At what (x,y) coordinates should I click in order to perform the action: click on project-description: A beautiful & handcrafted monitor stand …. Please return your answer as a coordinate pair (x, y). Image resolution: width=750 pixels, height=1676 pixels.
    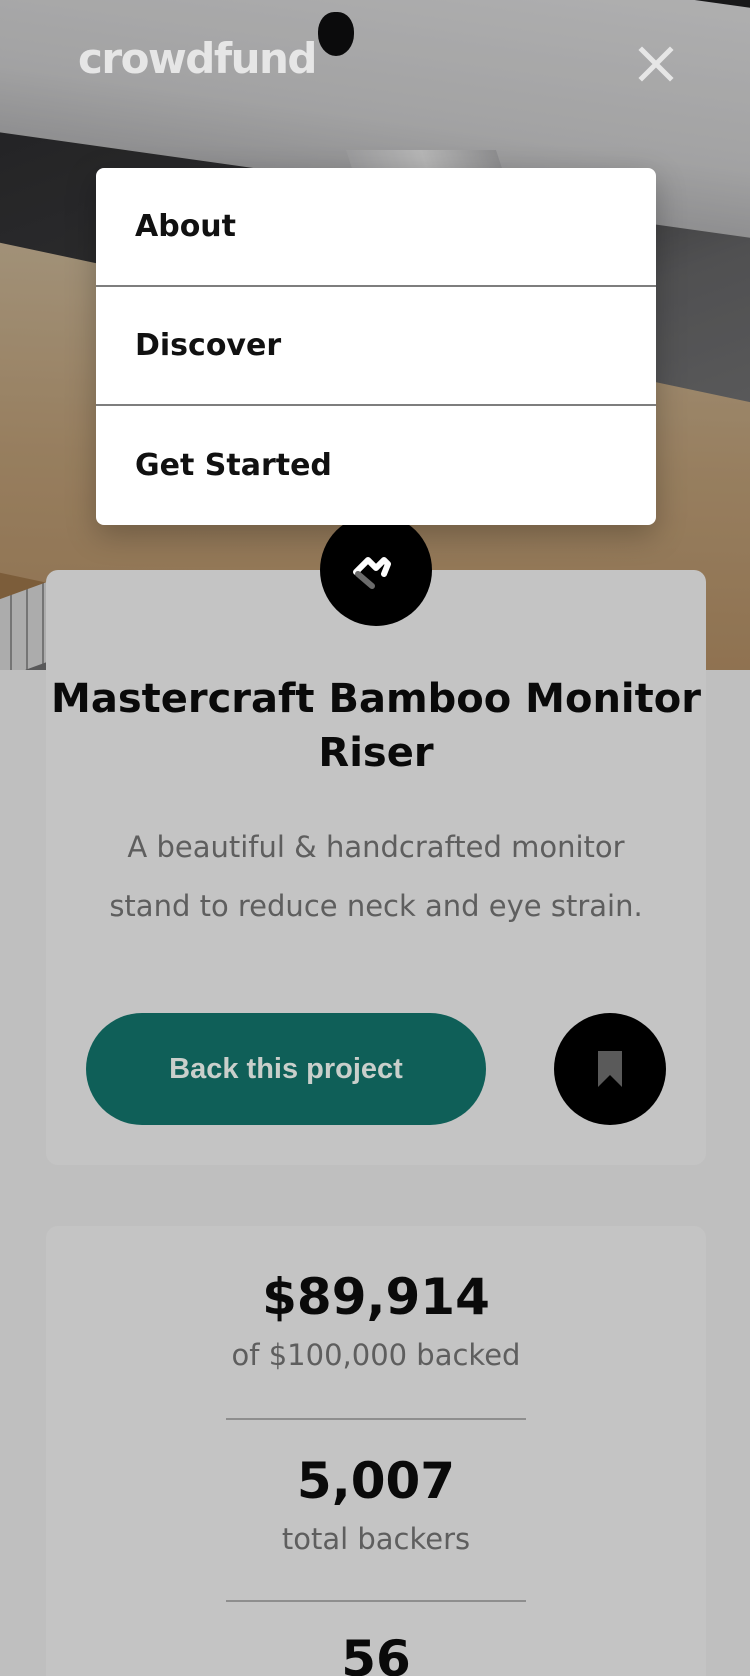
    Looking at the image, I should click on (376, 876).